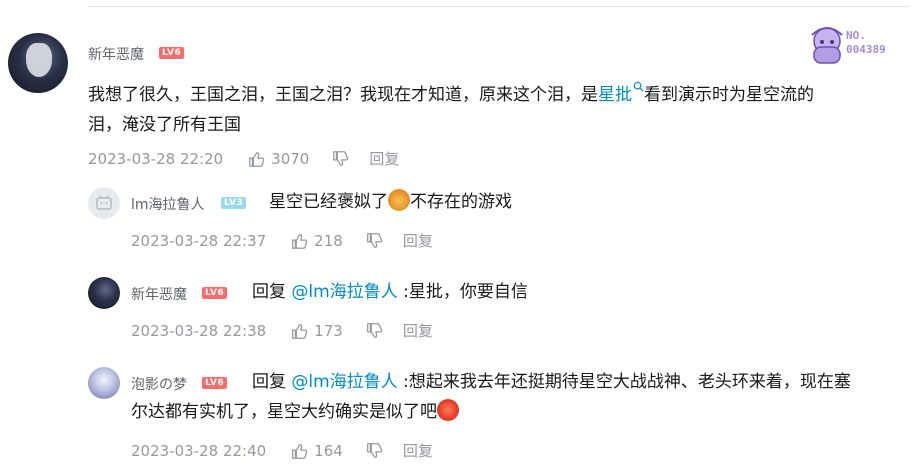 The image size is (919, 468). I want to click on reply-text-cont: 尔达都有实机了，星空大约确实是似了吧, so click(284, 412).